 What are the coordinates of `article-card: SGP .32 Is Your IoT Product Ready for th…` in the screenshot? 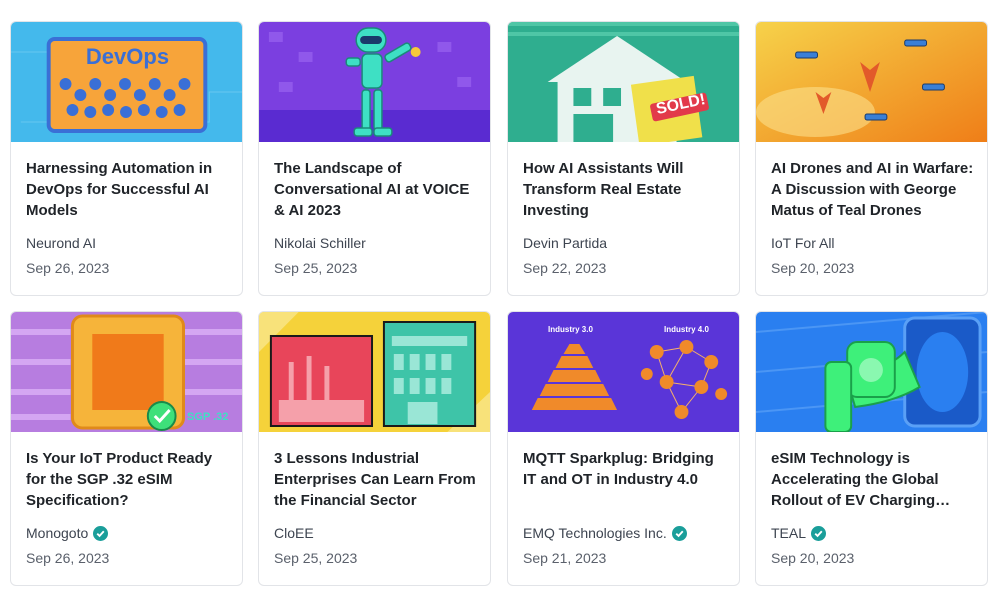 It's located at (126, 448).